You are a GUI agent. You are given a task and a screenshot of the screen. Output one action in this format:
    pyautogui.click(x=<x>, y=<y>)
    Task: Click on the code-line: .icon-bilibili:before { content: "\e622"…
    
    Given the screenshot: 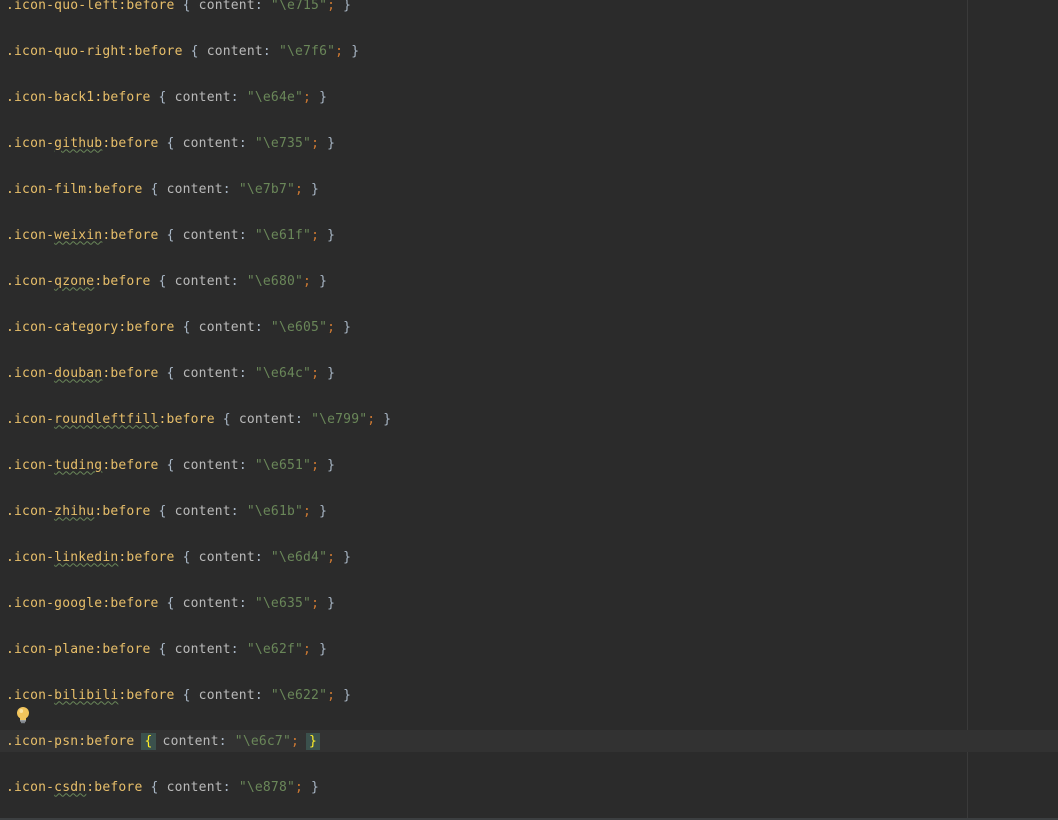 What is the action you would take?
    pyautogui.click(x=529, y=695)
    